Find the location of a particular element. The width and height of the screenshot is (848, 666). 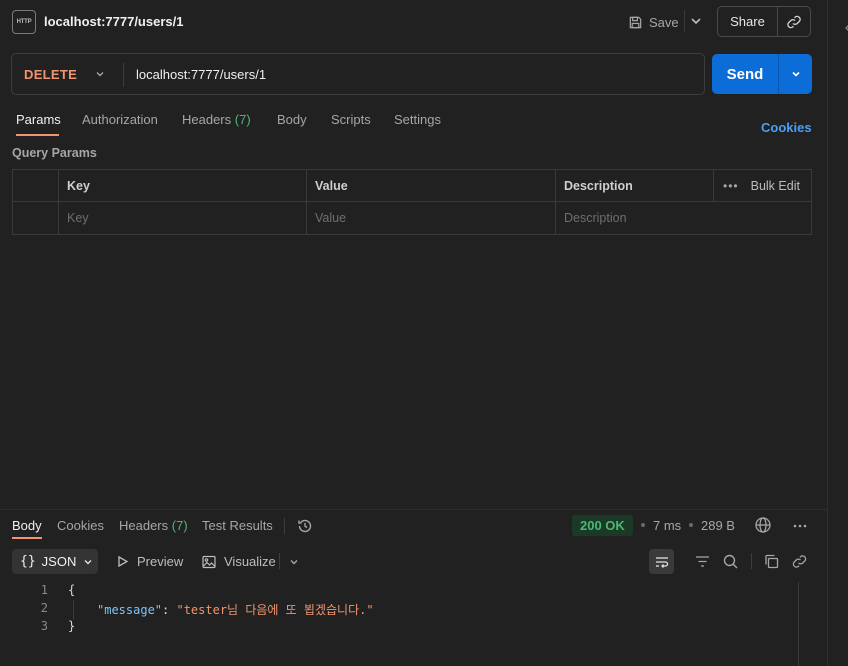

tab-scripts: Scripts is located at coordinates (351, 119).